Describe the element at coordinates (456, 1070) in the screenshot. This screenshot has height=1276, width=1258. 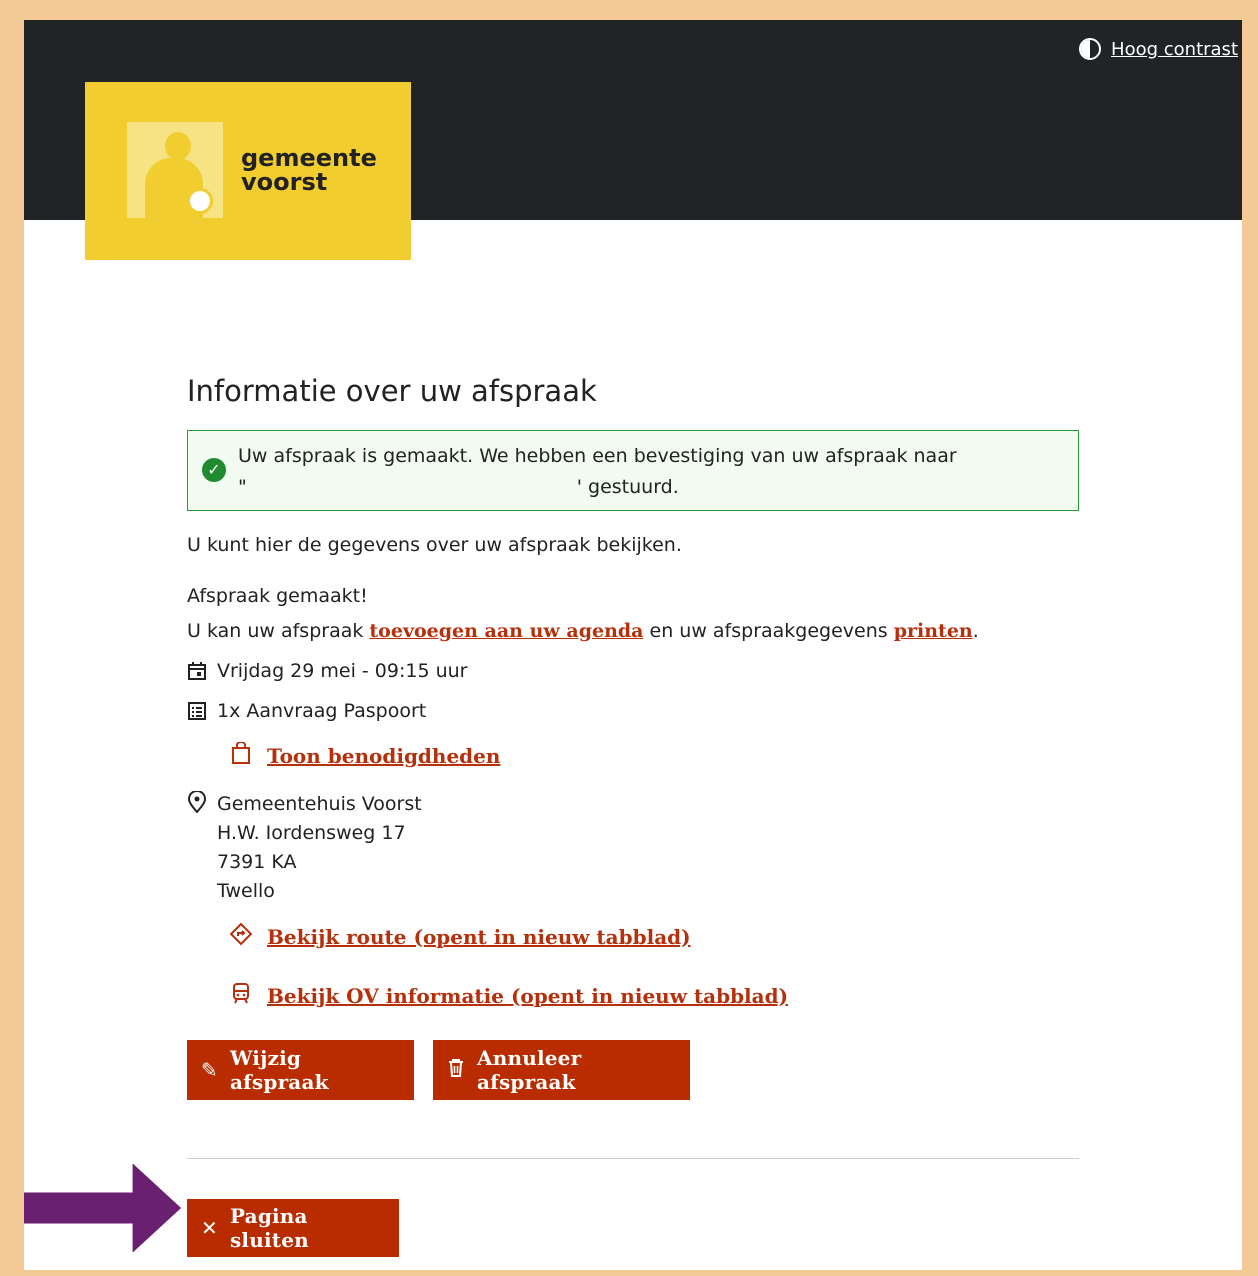
I see `trash-icon` at that location.